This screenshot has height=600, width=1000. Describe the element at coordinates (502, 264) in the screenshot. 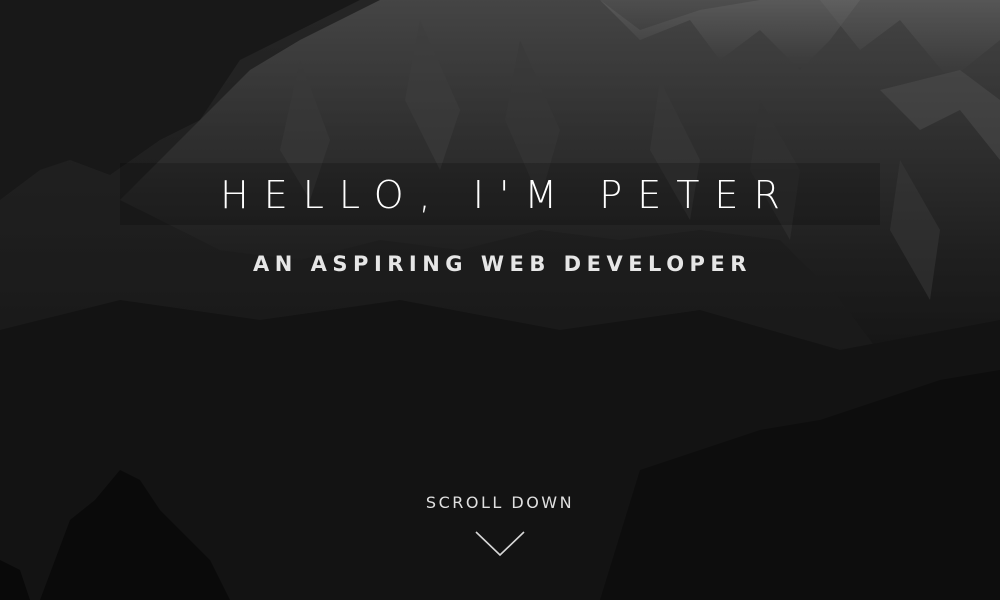

I see `hero-subtitle: AN ASPIRING WEB DEVELOPER` at that location.